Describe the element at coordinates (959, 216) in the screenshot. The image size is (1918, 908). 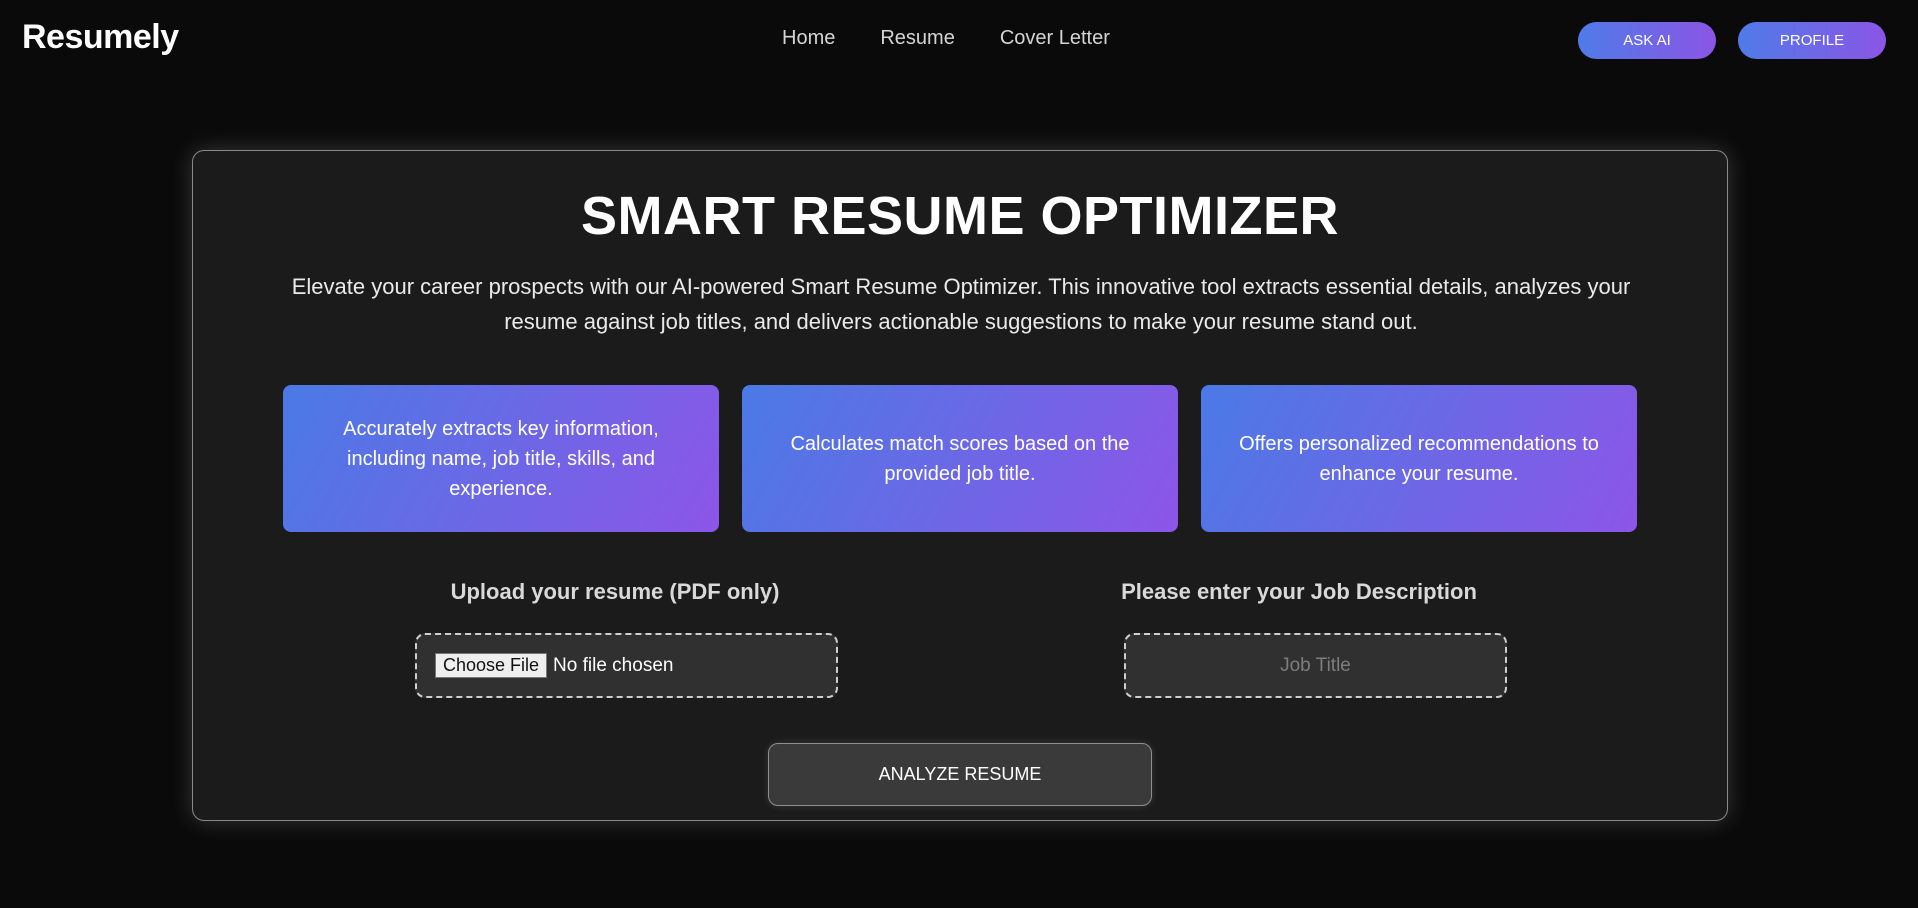
I see `page-title: SMART RESUME OPTIMIZER` at that location.